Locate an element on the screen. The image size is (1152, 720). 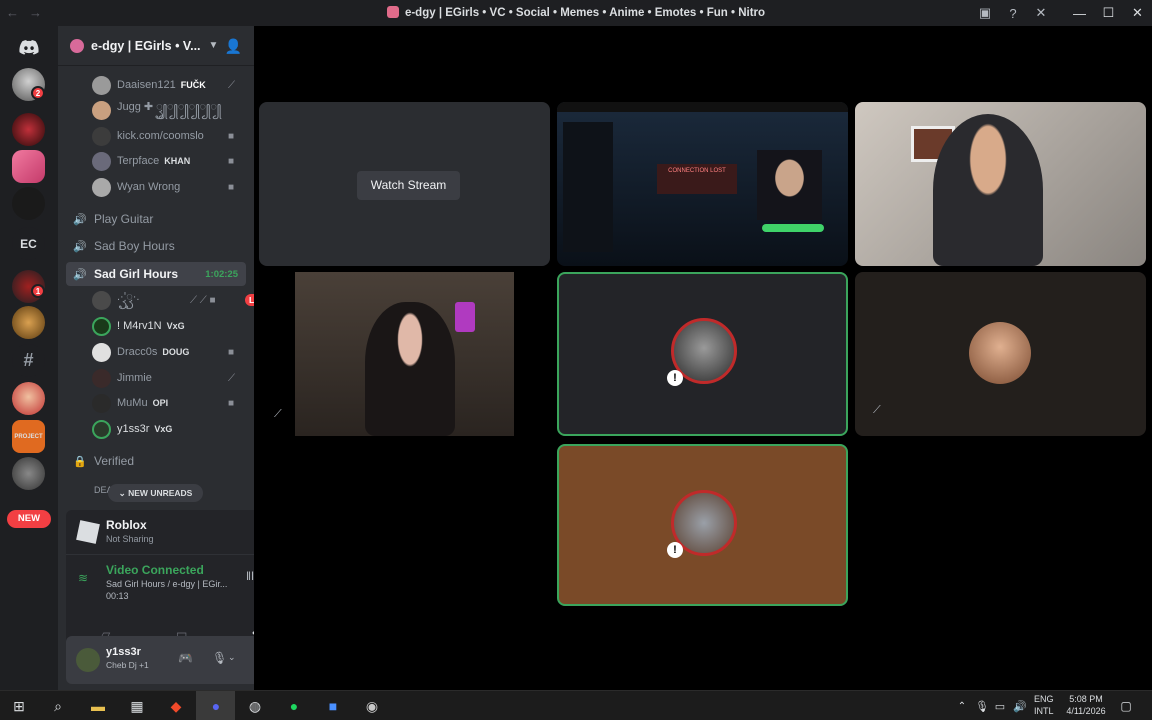
new-unreads-button: ⌄ NEW UNREADS is located at coordinates (155, 493).